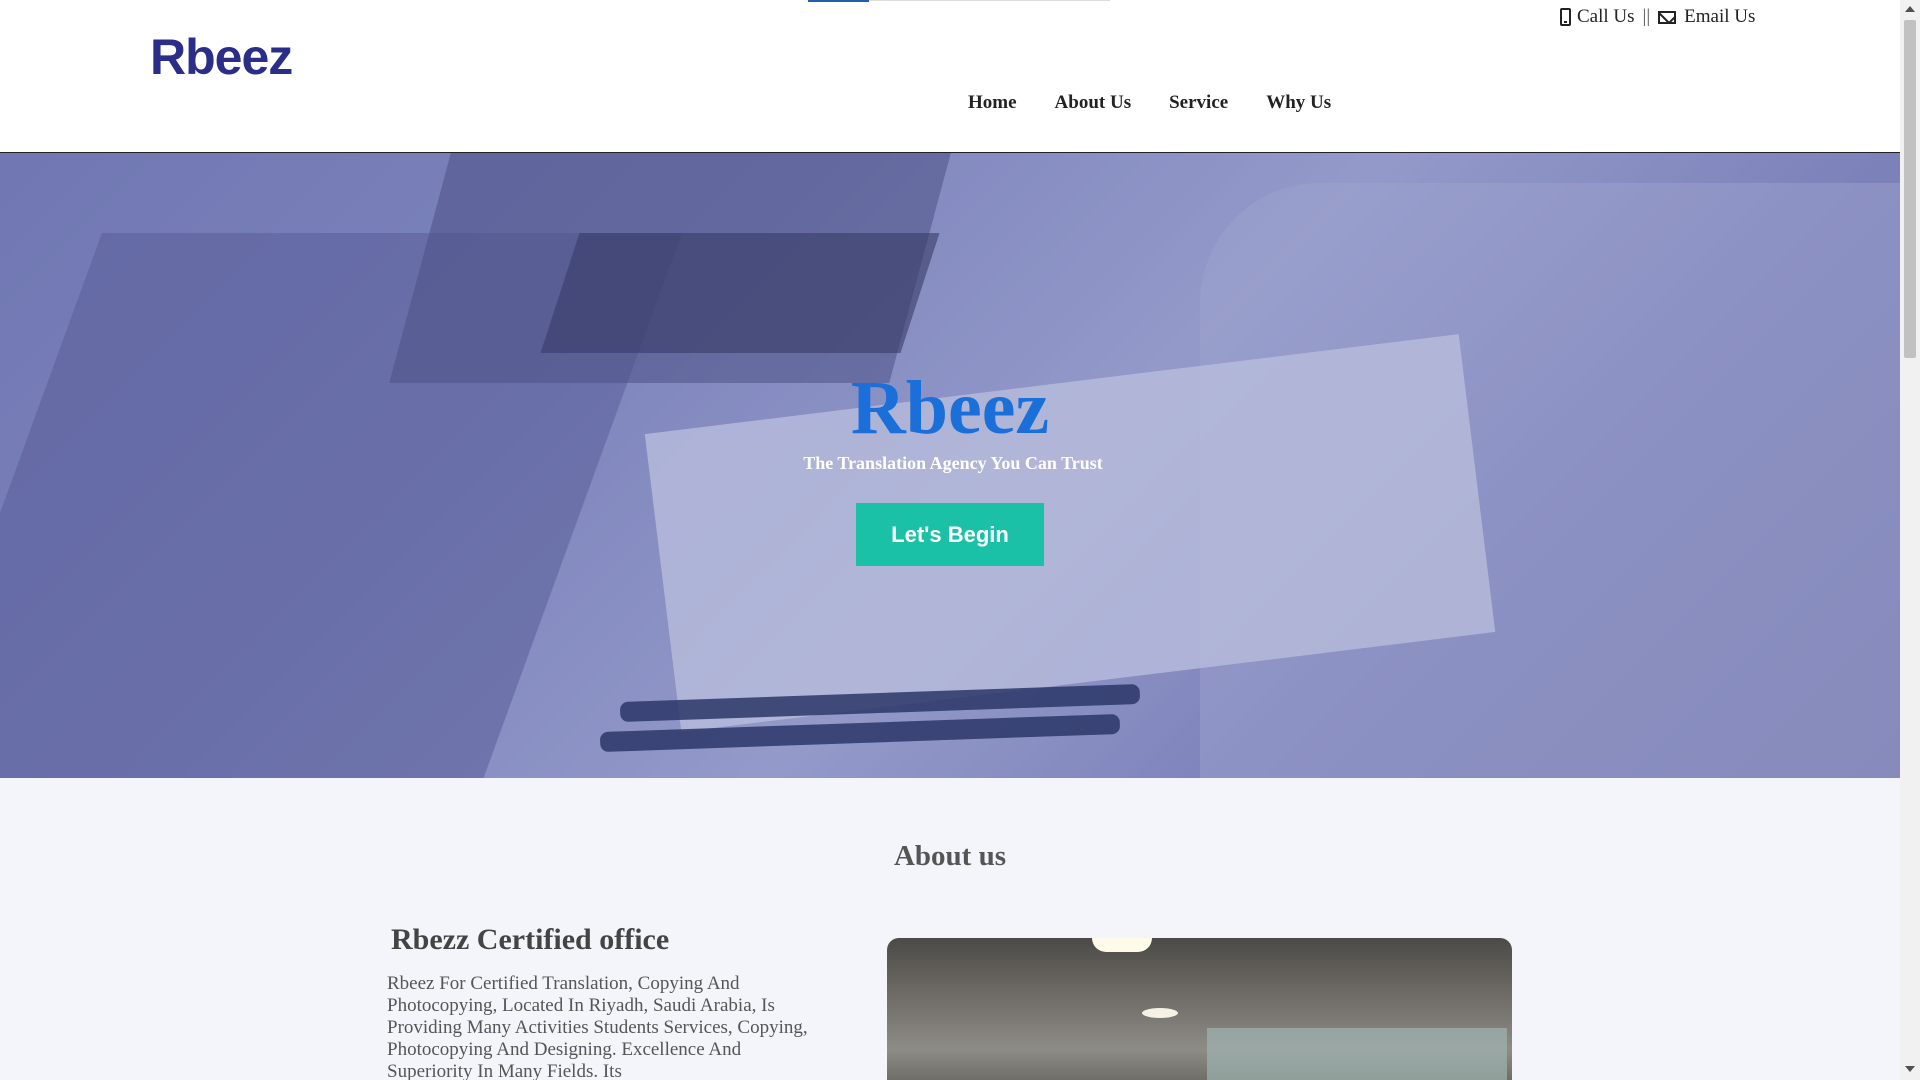 The height and width of the screenshot is (1080, 1920). Describe the element at coordinates (950, 408) in the screenshot. I see `hero-title: Rbeez` at that location.